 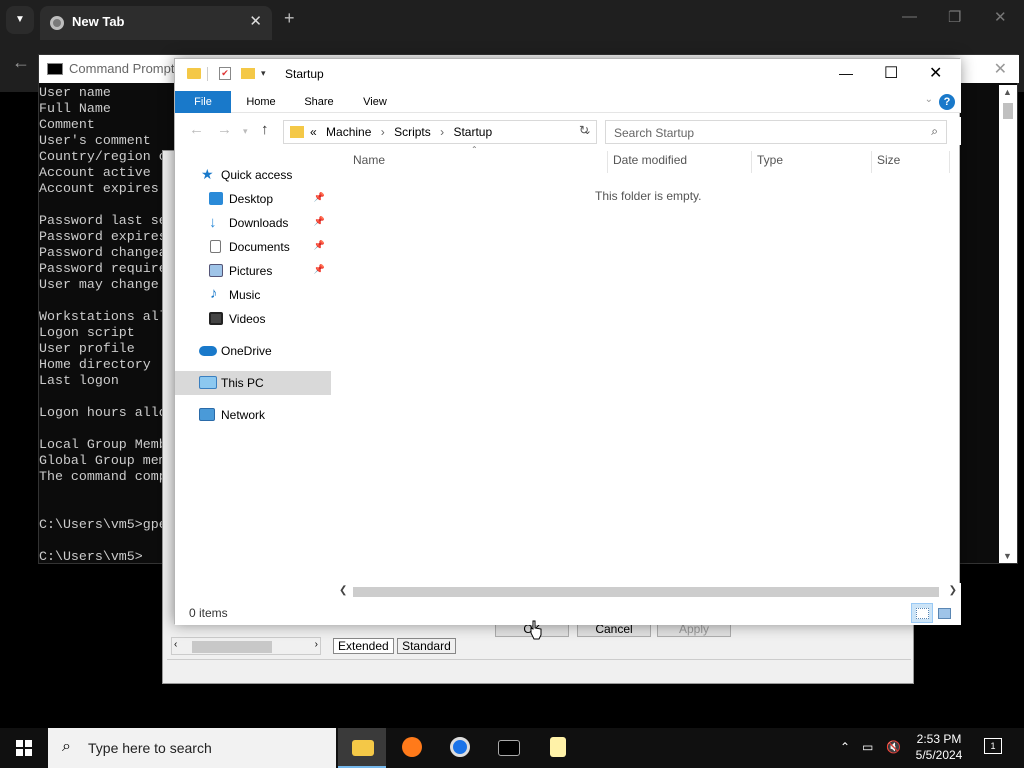 What do you see at coordinates (319, 102) in the screenshot?
I see `tab-share: Share` at bounding box center [319, 102].